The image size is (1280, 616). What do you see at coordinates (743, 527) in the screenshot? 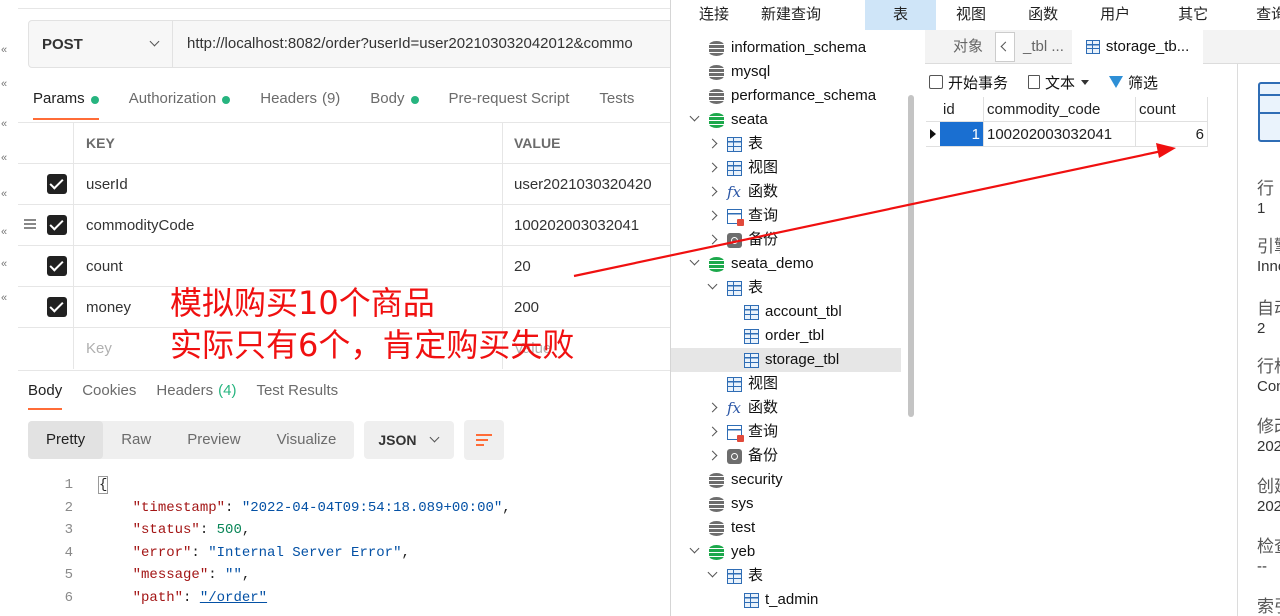
I see `tree-node-label: test` at bounding box center [743, 527].